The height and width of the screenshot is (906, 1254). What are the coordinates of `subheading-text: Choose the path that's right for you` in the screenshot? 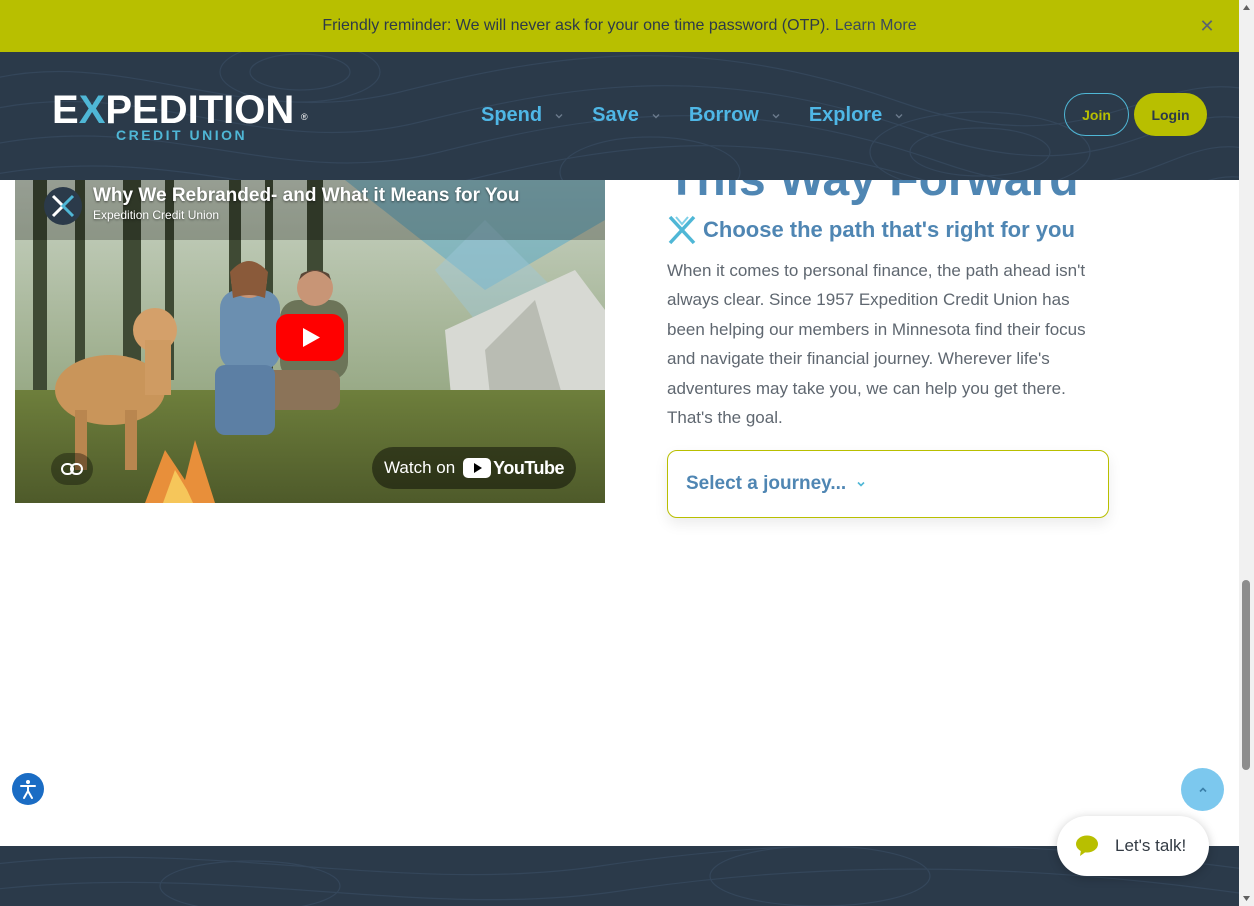 It's located at (889, 229).